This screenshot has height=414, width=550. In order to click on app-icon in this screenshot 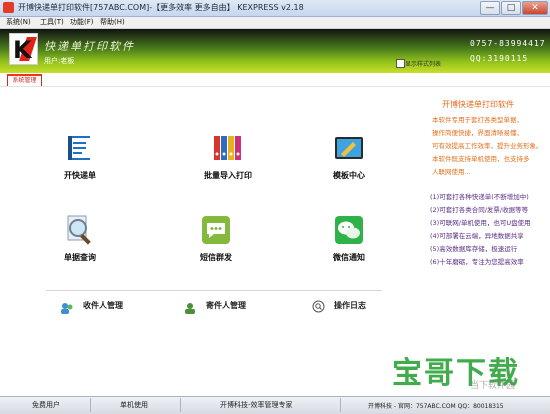, I will do `click(8, 7)`.